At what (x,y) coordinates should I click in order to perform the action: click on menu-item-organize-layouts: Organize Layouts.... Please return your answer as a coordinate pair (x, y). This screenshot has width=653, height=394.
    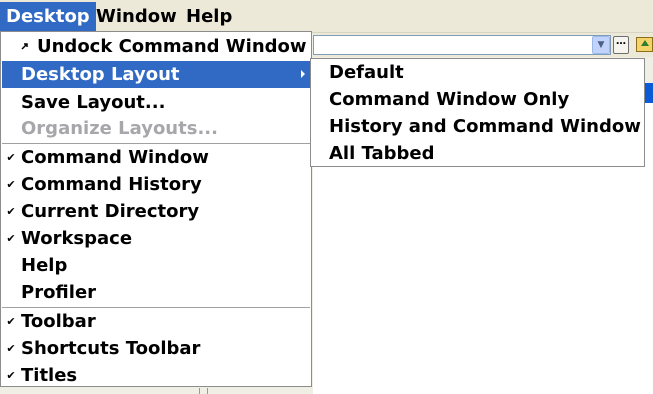
    Looking at the image, I should click on (156, 128).